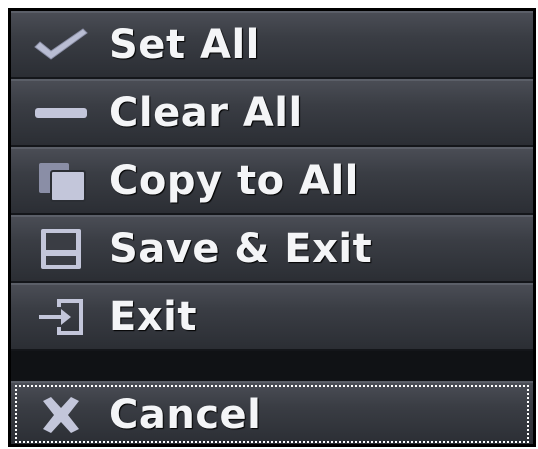 This screenshot has width=538, height=449. What do you see at coordinates (153, 317) in the screenshot?
I see `menu-item-label: Exit` at bounding box center [153, 317].